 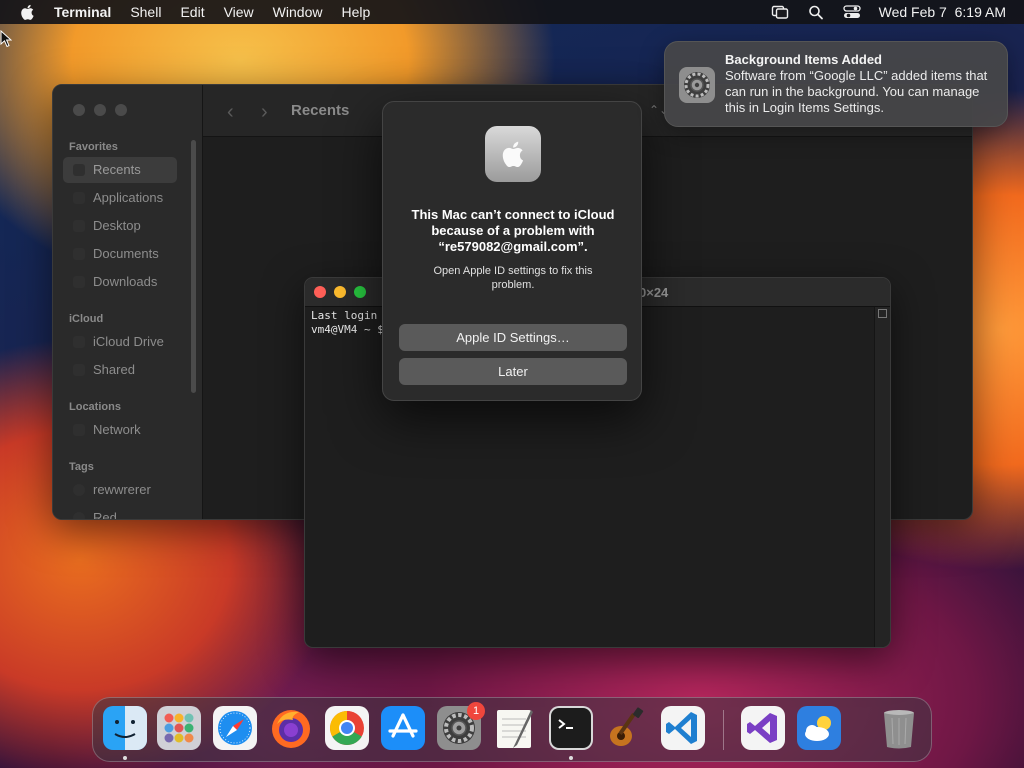 I want to click on dock-safari, so click(x=235, y=728).